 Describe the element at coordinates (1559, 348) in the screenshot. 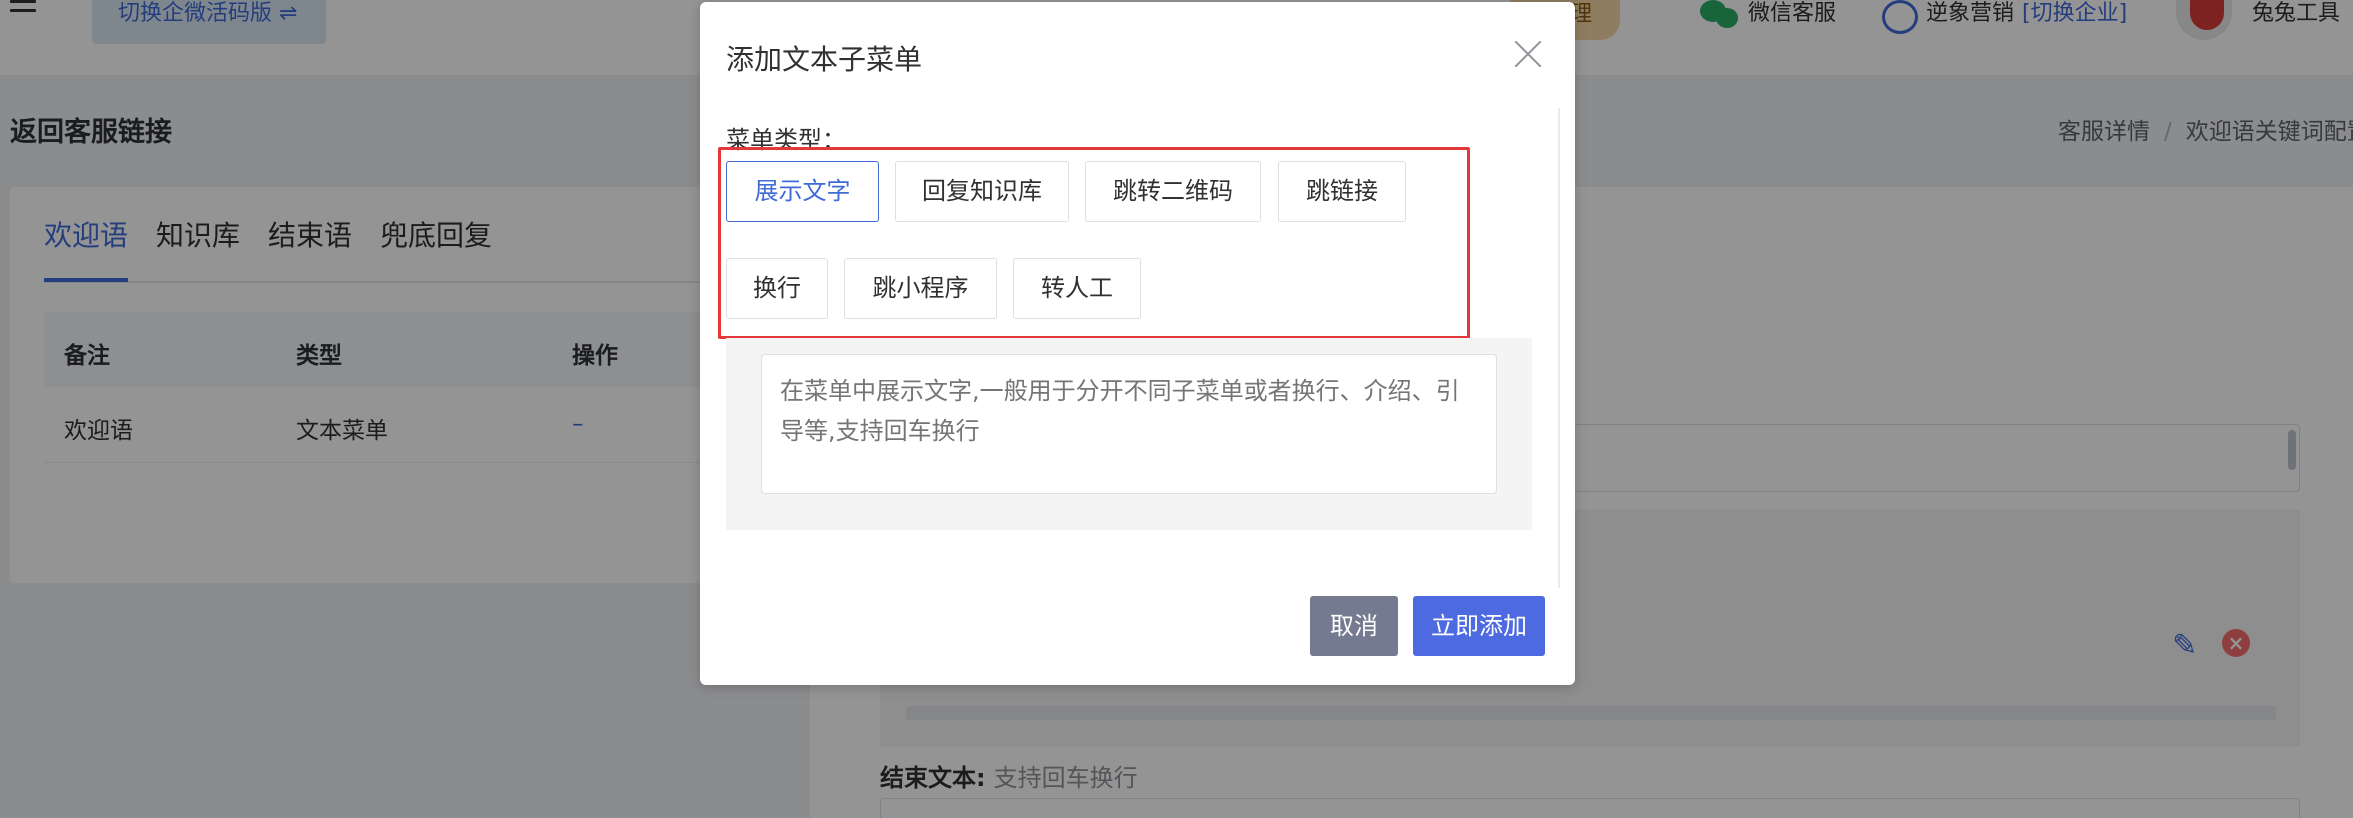

I see `dialog-scroll-track` at that location.